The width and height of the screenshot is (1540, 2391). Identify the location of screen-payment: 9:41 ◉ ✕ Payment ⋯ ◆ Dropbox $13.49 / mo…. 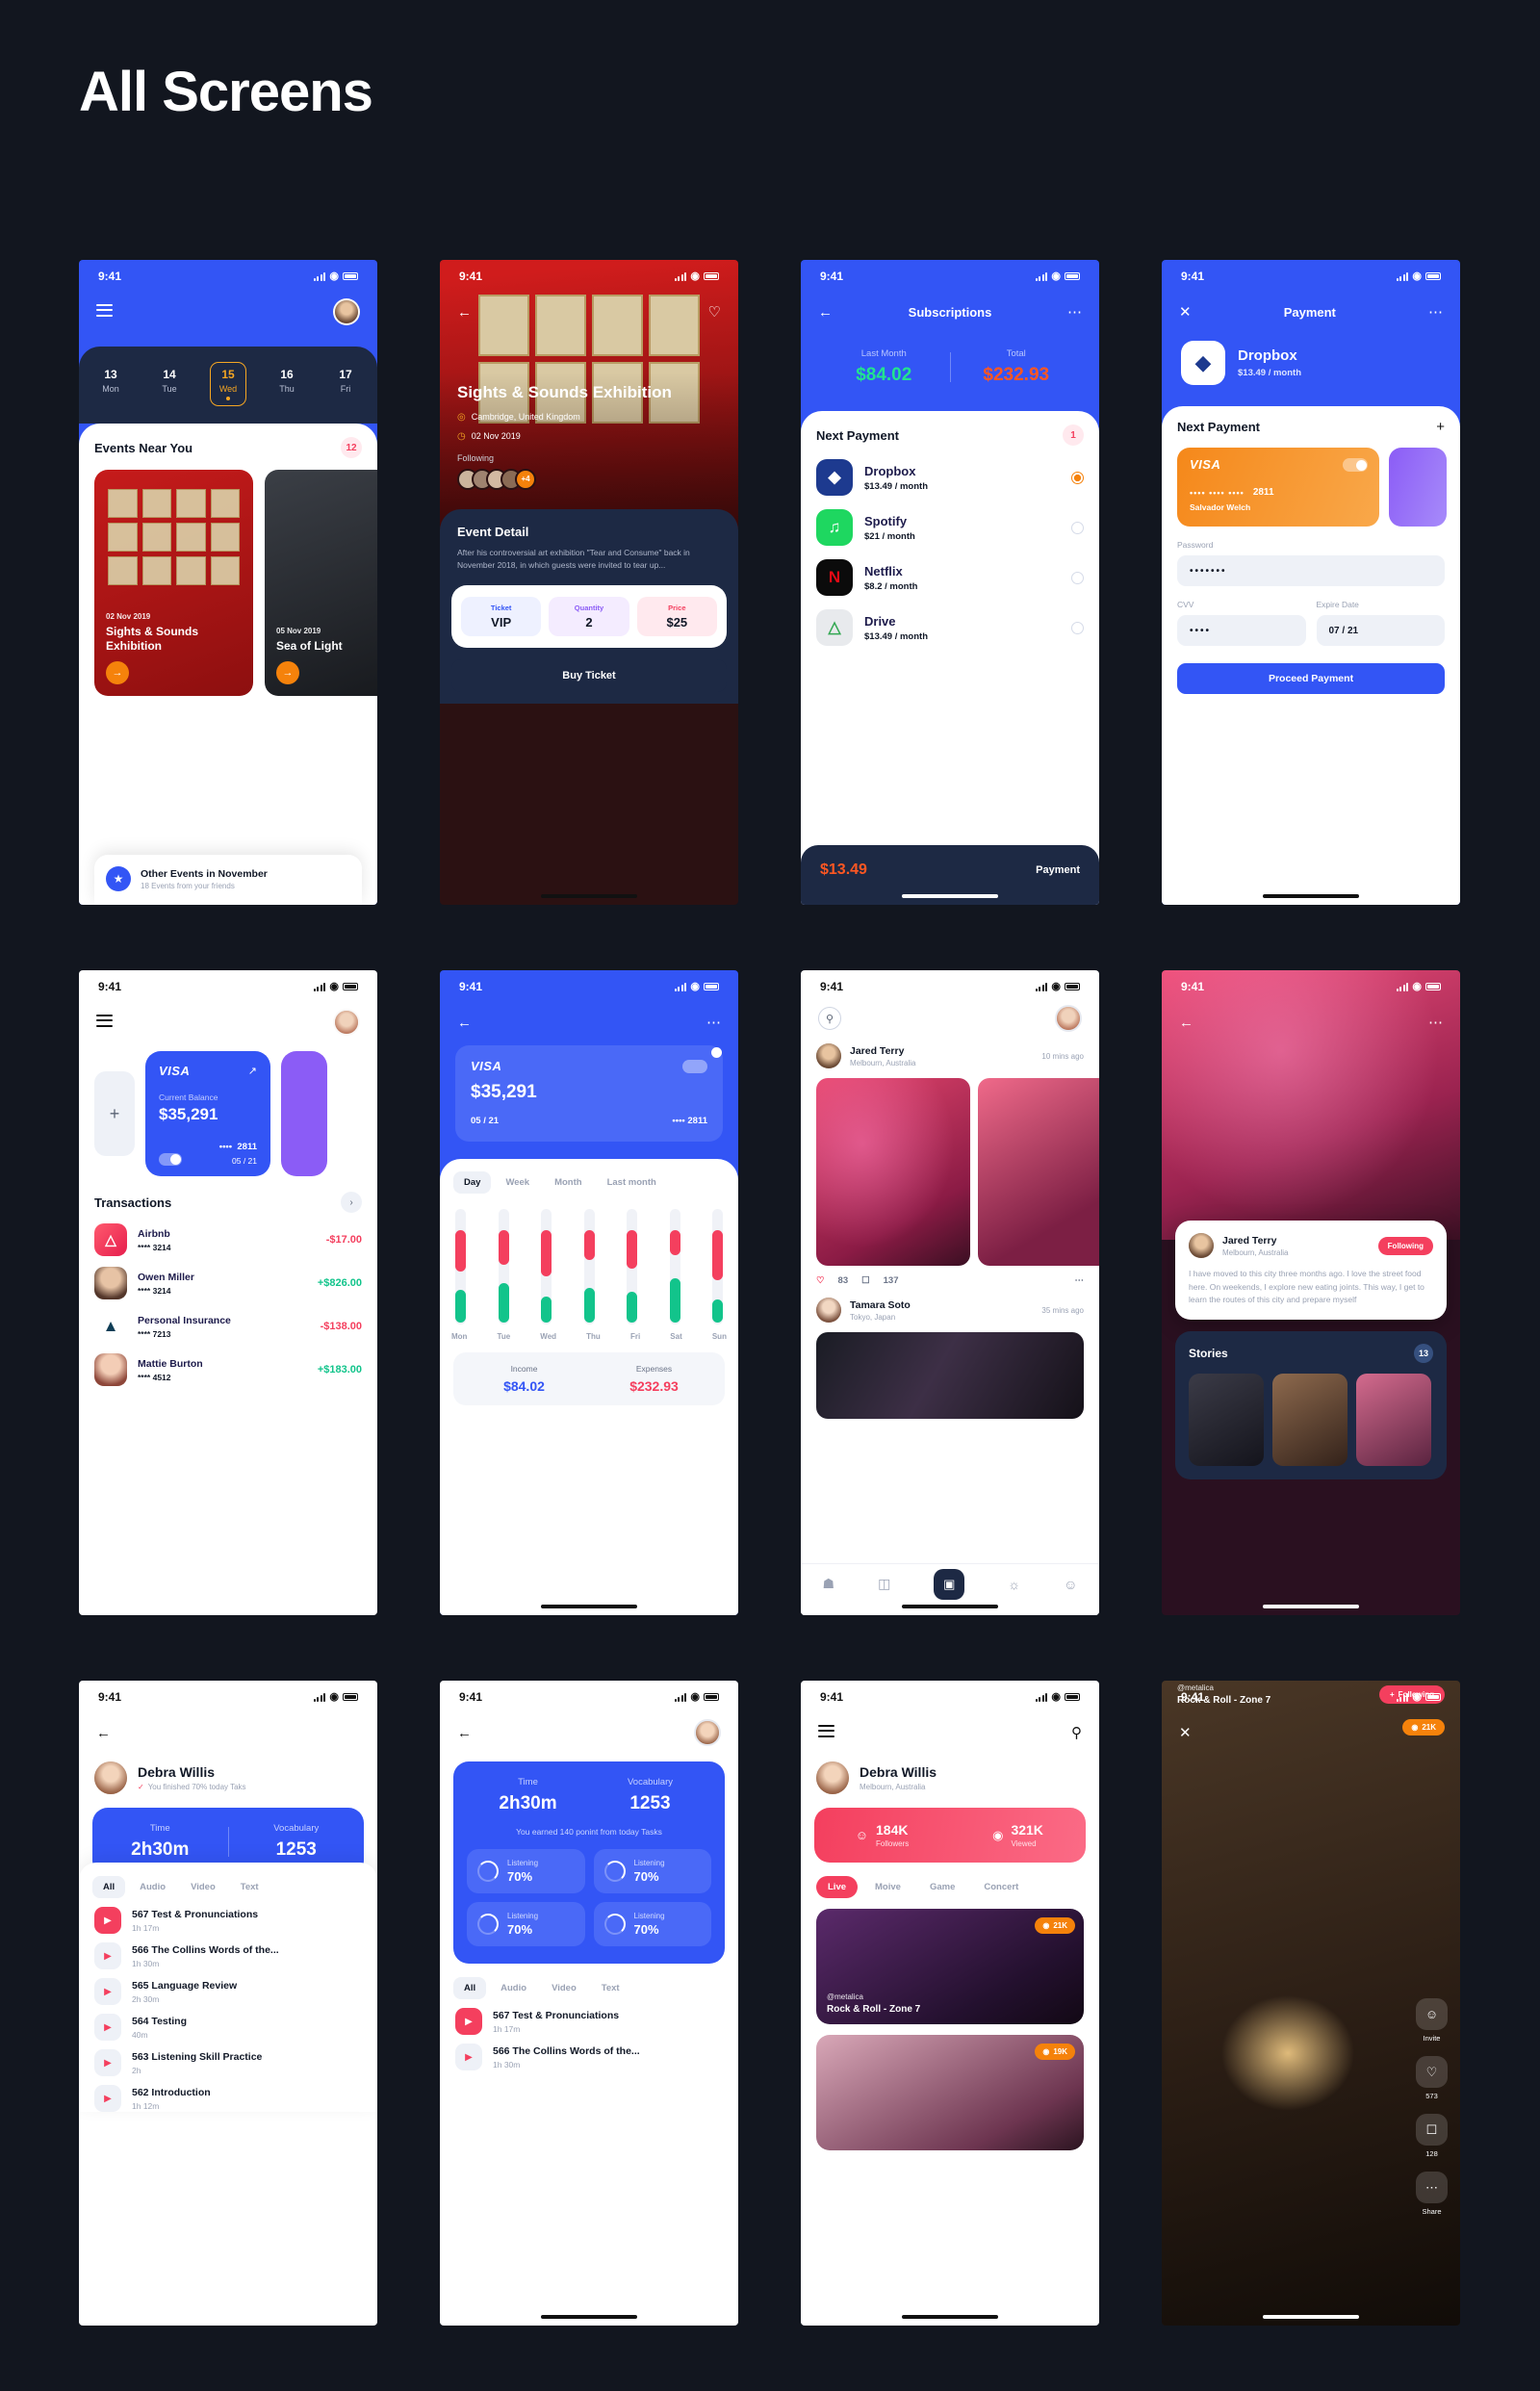
(1311, 582).